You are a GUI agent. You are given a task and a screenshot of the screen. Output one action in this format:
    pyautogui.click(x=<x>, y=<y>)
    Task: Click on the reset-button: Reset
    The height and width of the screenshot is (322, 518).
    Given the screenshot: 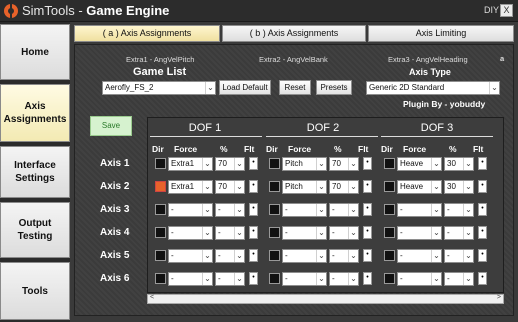 What is the action you would take?
    pyautogui.click(x=295, y=87)
    